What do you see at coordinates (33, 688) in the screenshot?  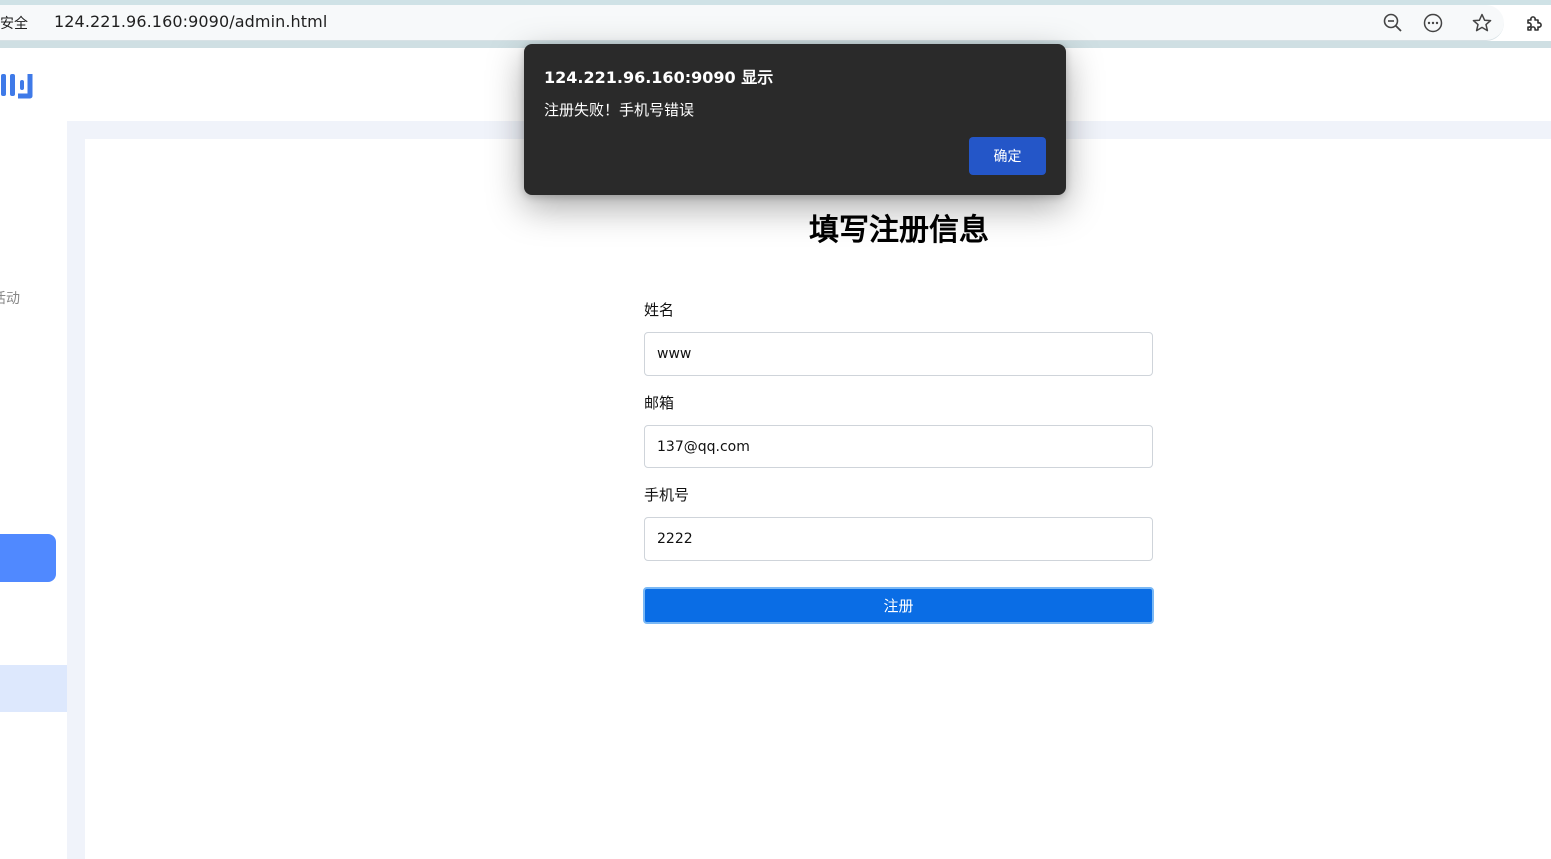 I see `sidebar-selected-item` at bounding box center [33, 688].